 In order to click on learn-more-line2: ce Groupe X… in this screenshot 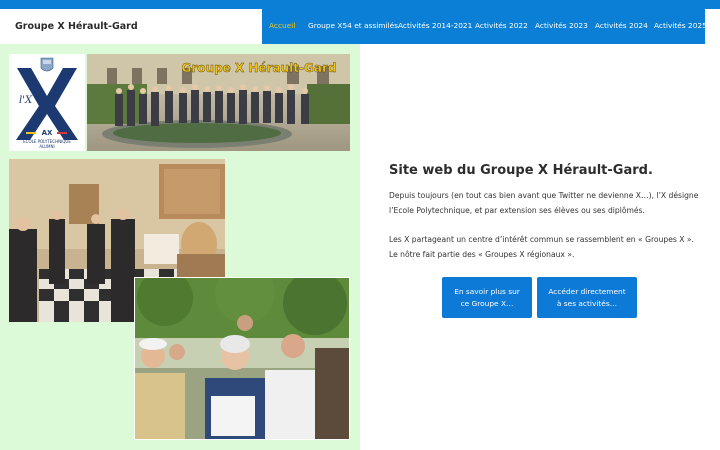, I will do `click(487, 303)`.